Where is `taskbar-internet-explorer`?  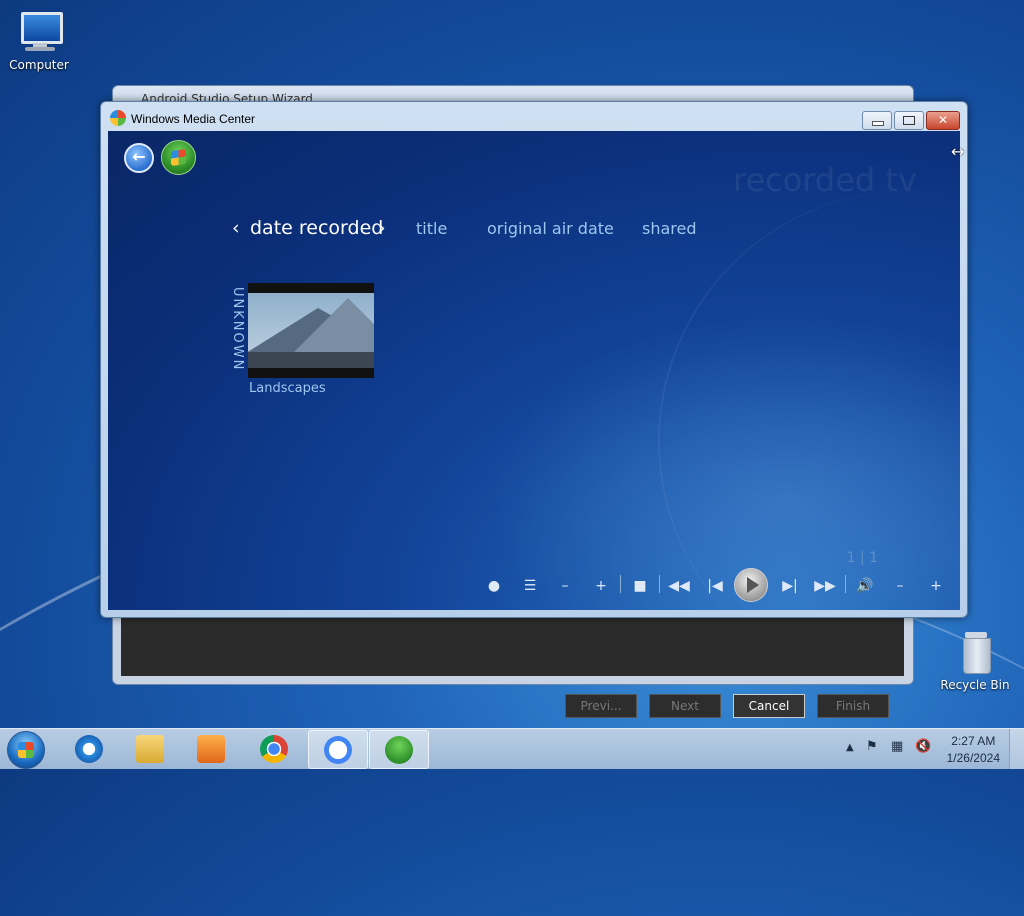 taskbar-internet-explorer is located at coordinates (89, 748).